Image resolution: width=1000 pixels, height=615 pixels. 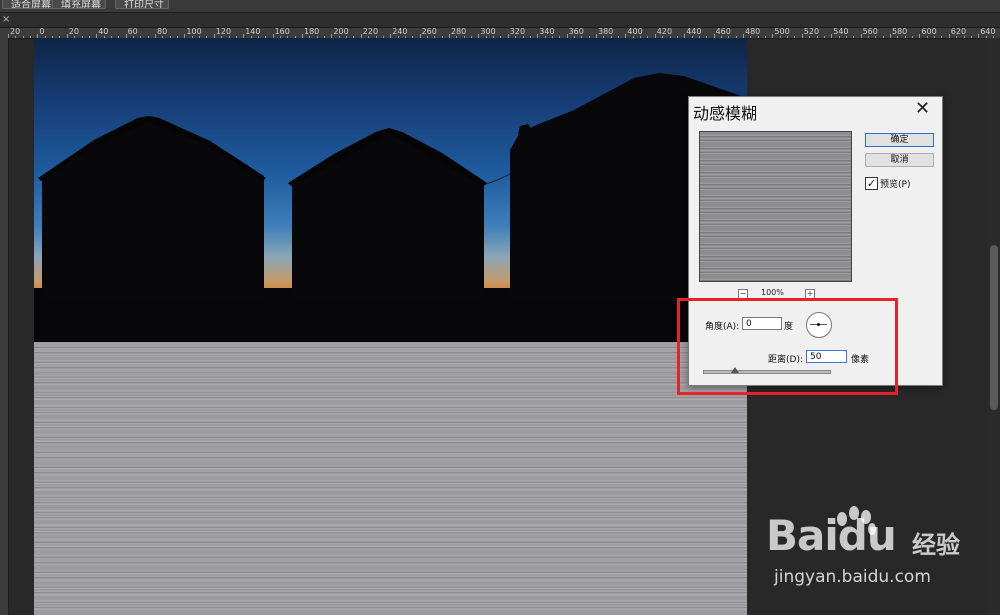 I want to click on ruler-tick-label: 320, so click(x=517, y=32).